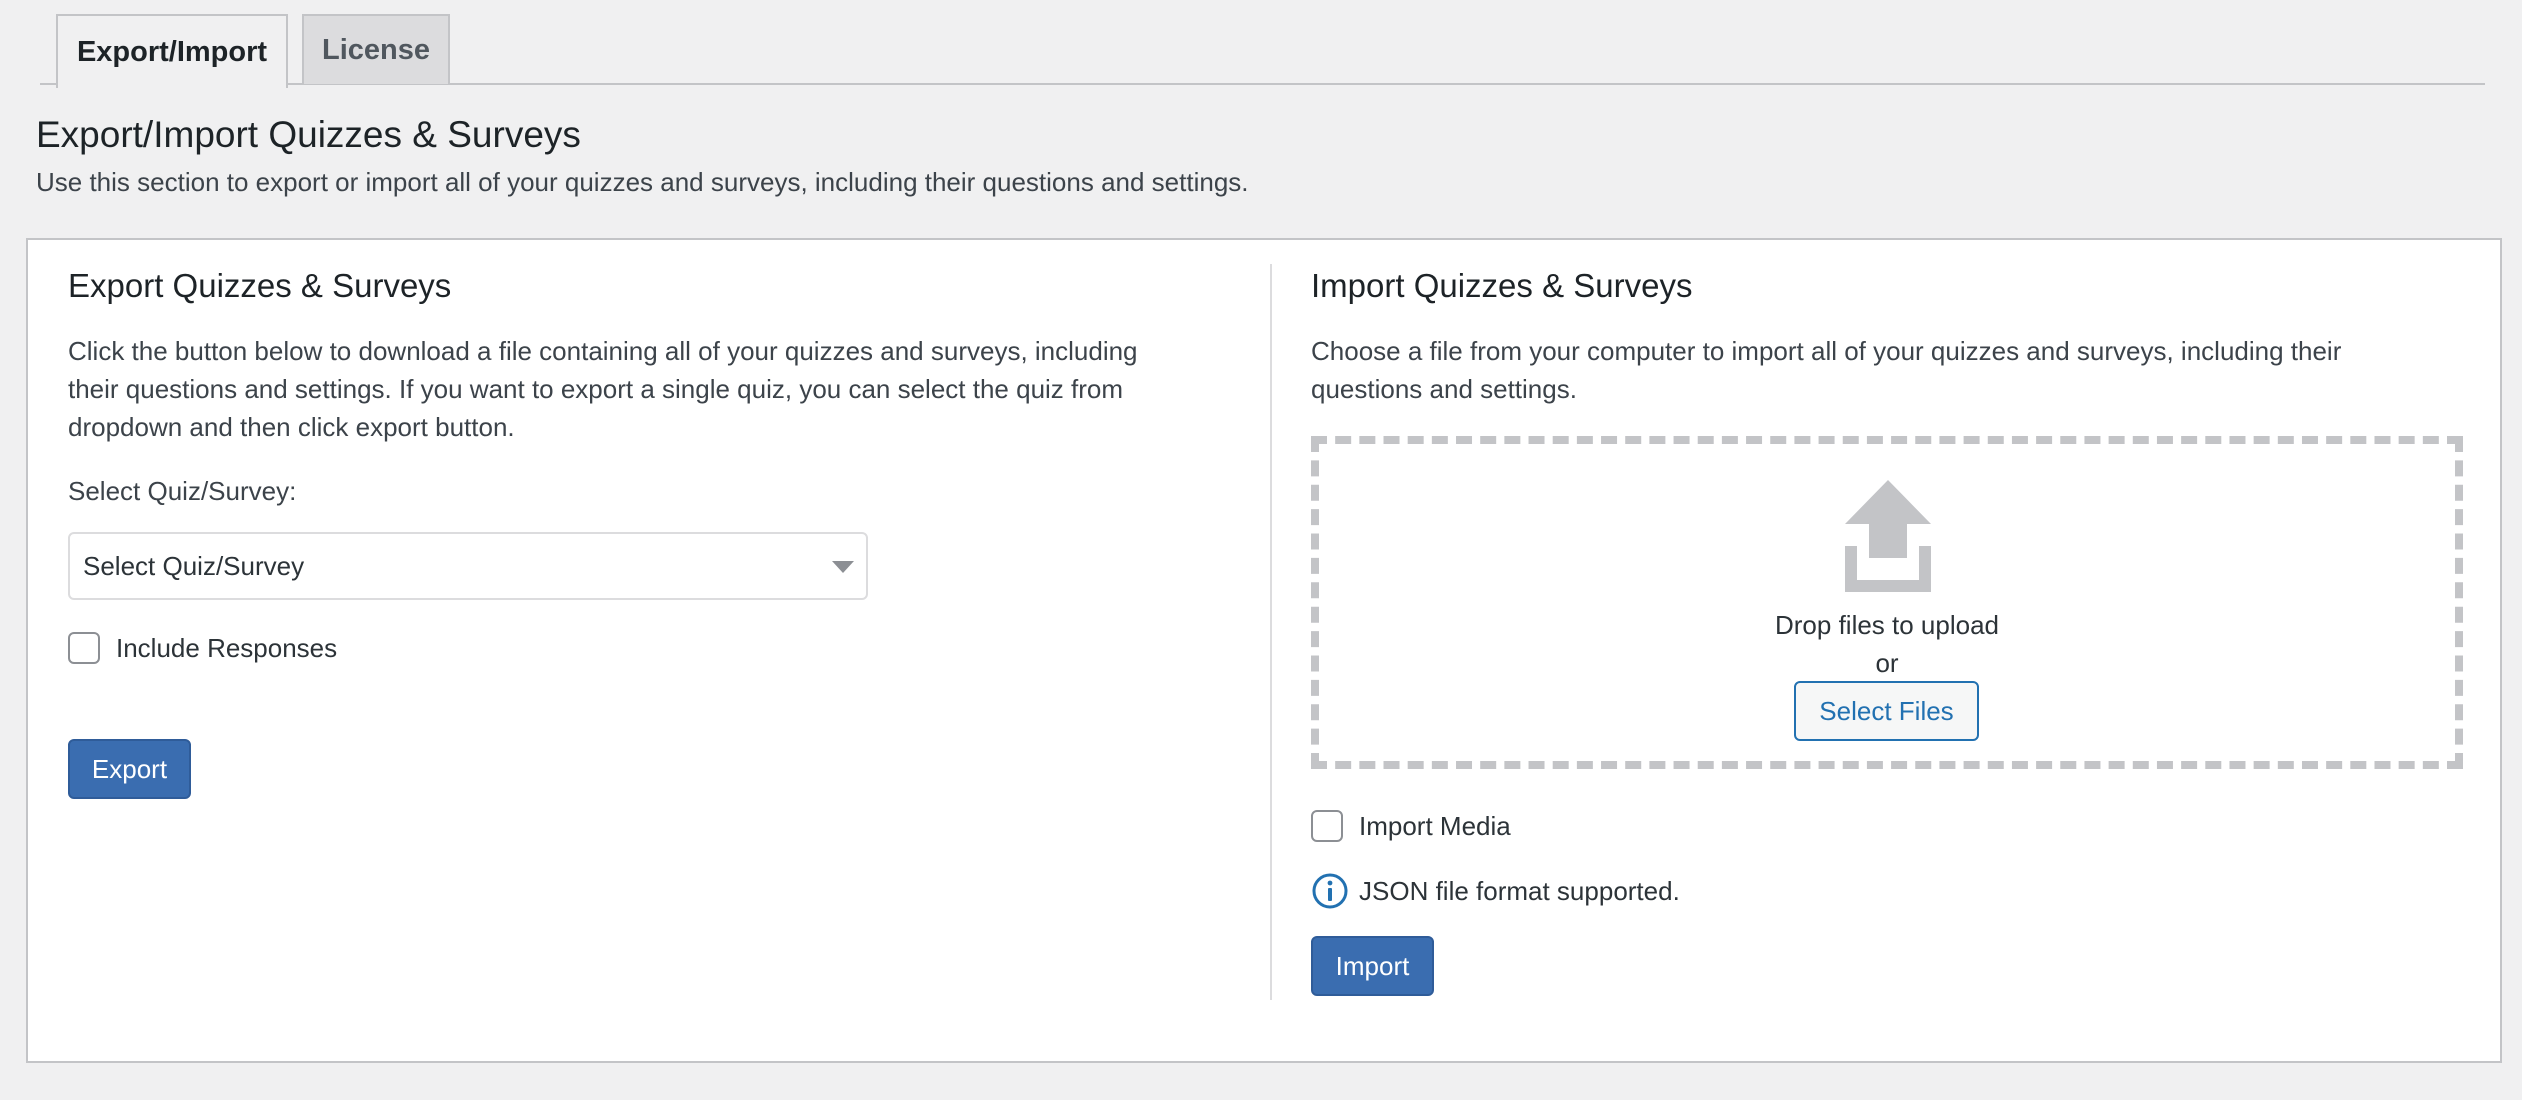 Image resolution: width=2522 pixels, height=1100 pixels. What do you see at coordinates (1887, 663) in the screenshot?
I see `or-text: or` at bounding box center [1887, 663].